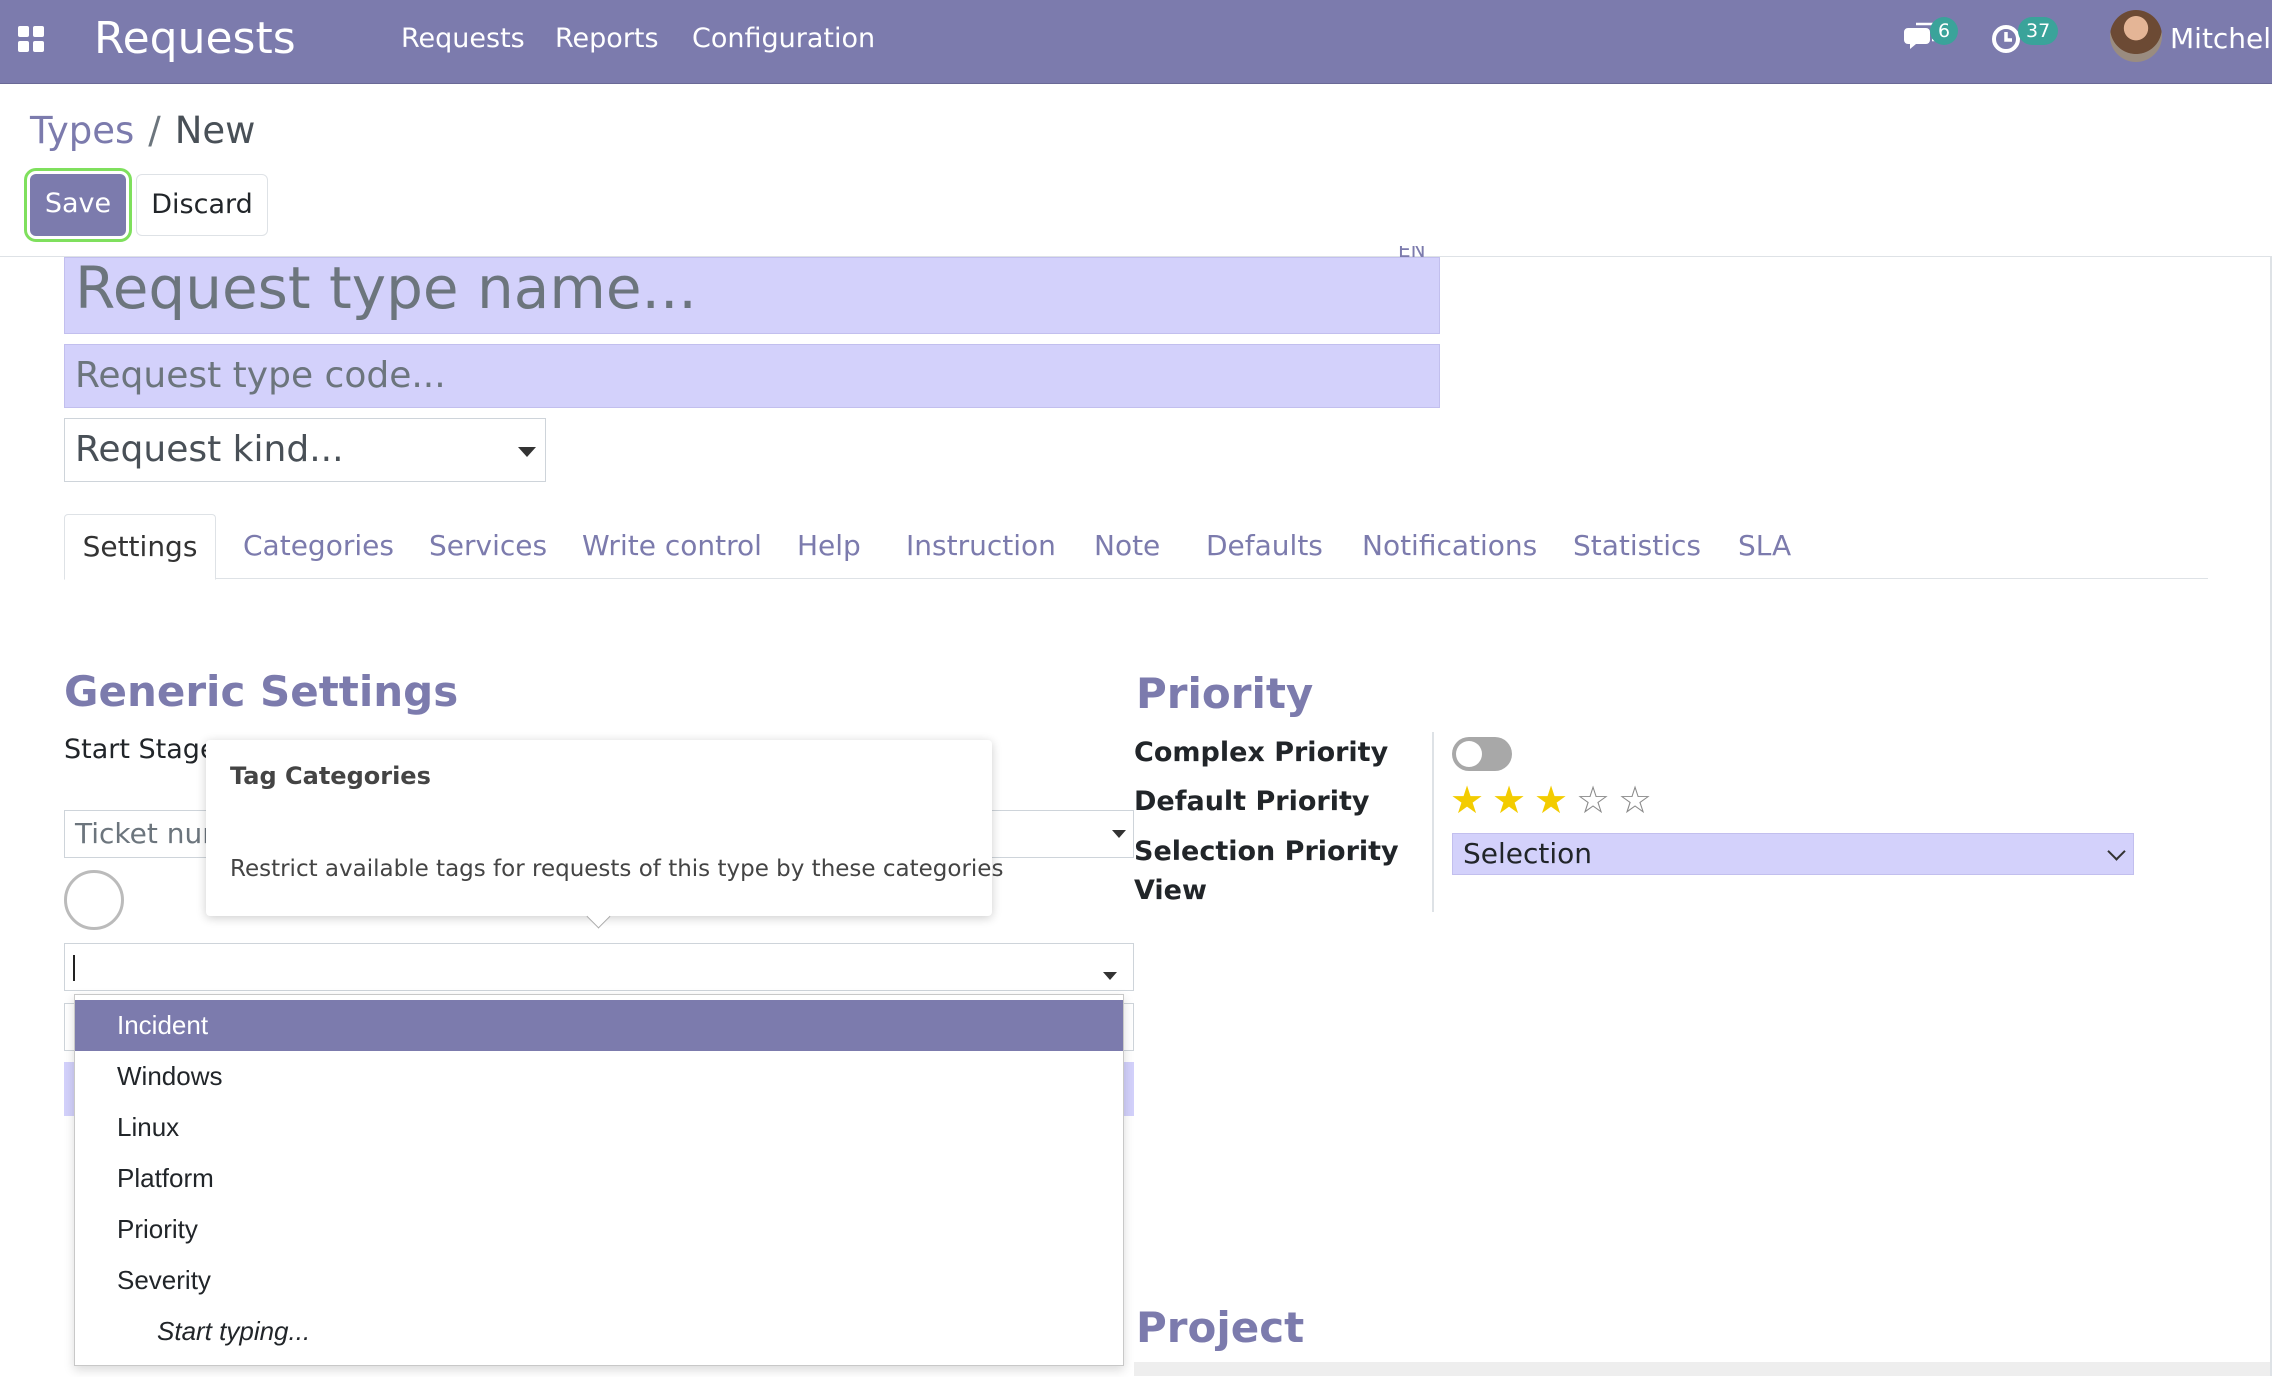 The width and height of the screenshot is (2272, 1377). I want to click on apps-grid-icon, so click(31, 39).